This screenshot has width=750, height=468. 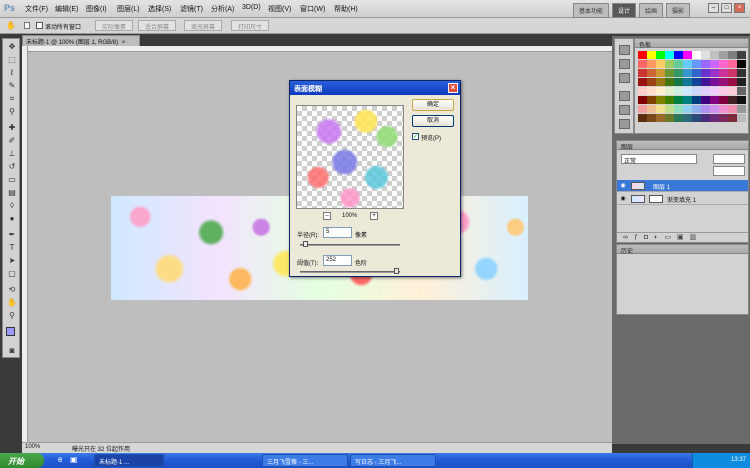 What do you see at coordinates (12, 72) in the screenshot?
I see `lasso-tool-icon: ℓ` at bounding box center [12, 72].